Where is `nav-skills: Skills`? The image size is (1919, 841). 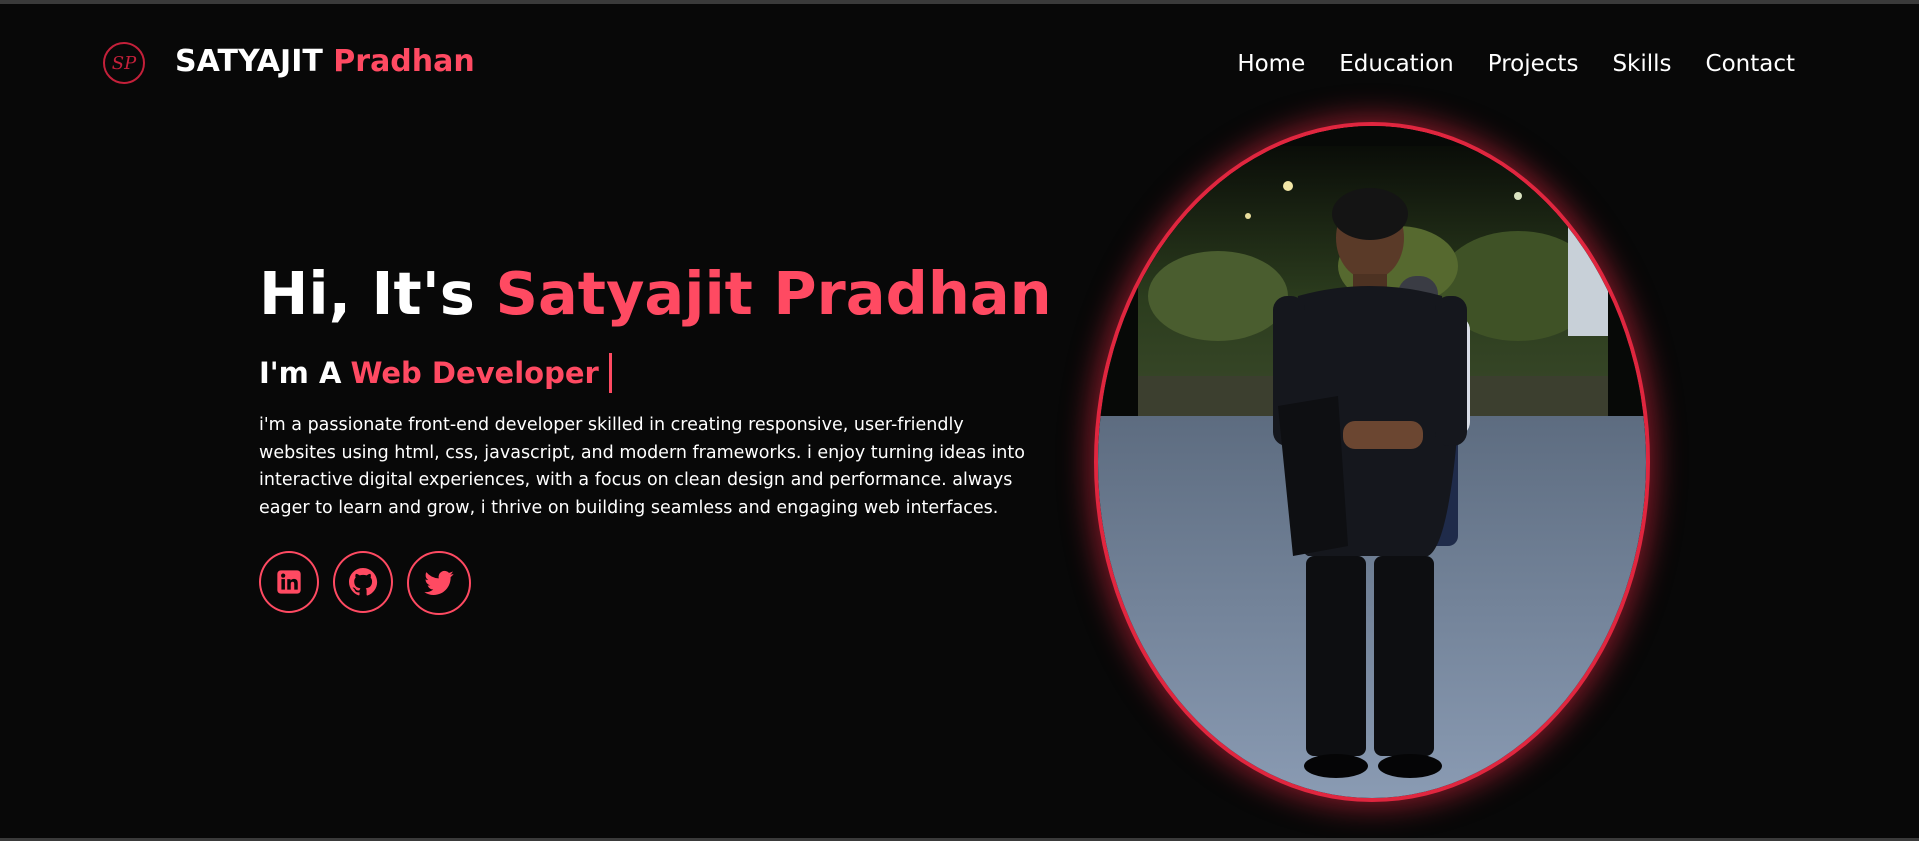 nav-skills: Skills is located at coordinates (1641, 64).